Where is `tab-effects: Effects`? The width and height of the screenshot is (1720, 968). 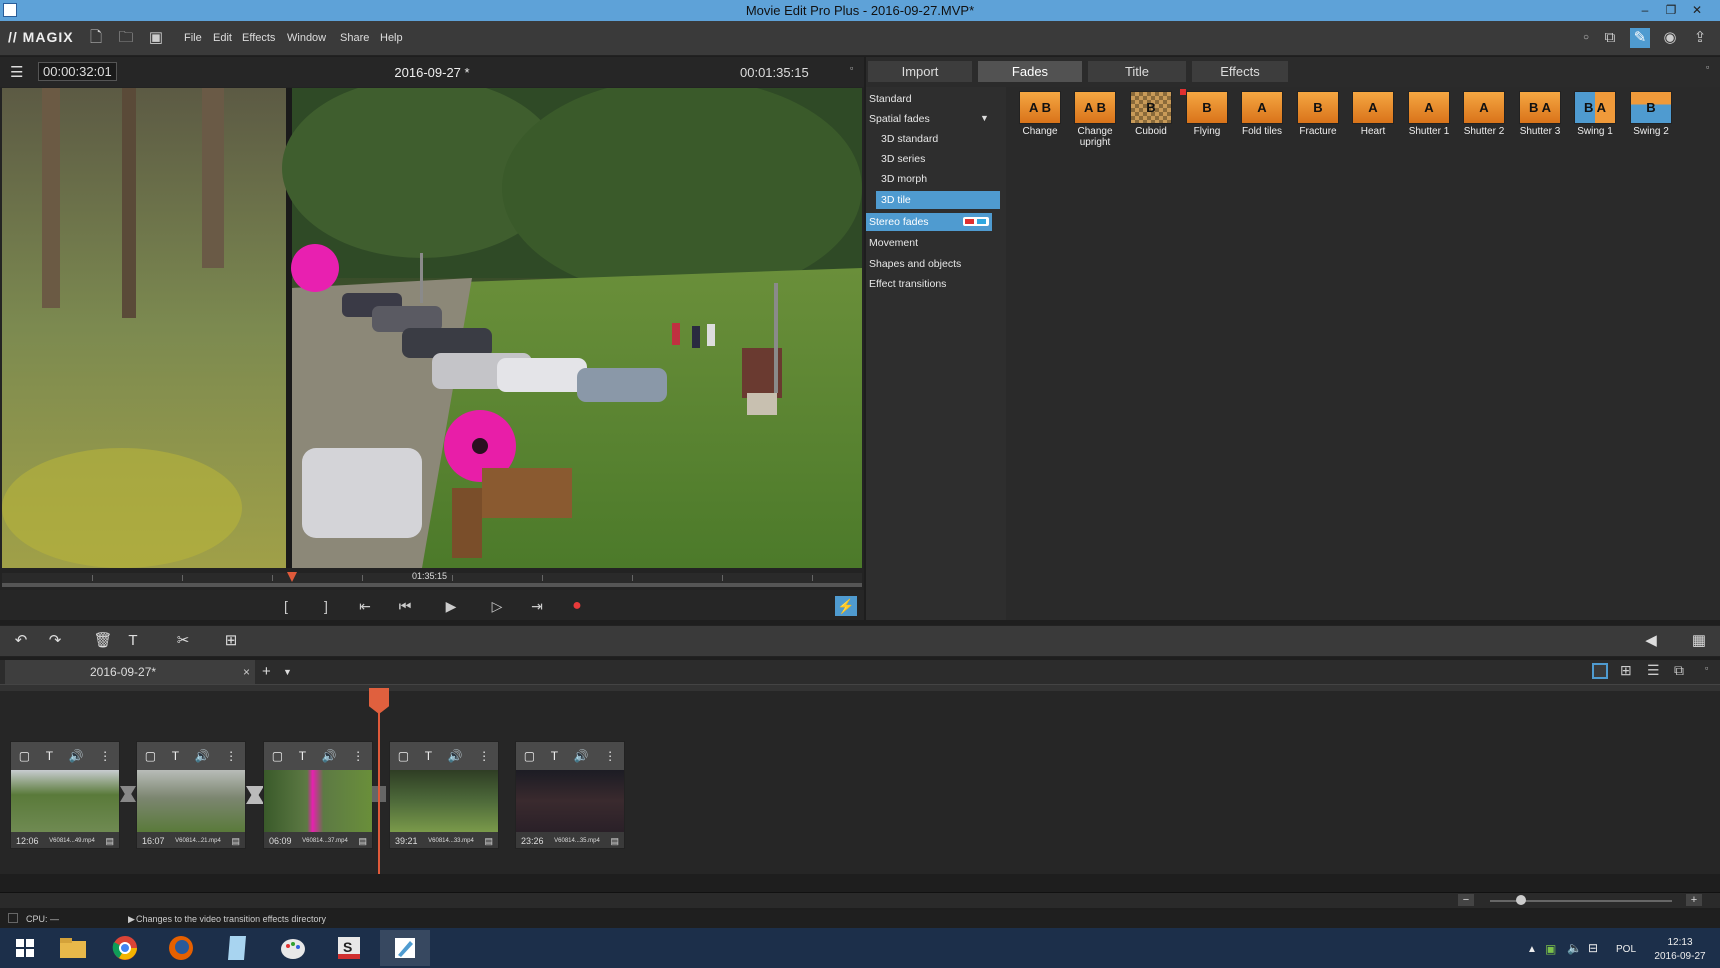
tab-effects: Effects is located at coordinates (1240, 71).